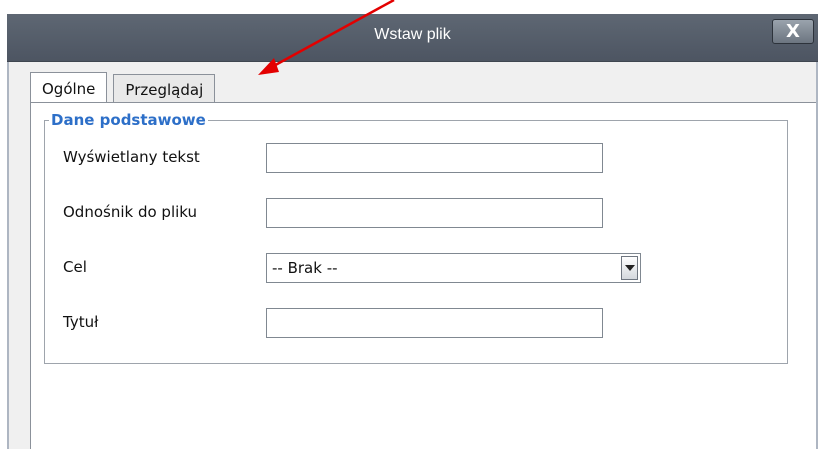 The width and height of the screenshot is (826, 449). I want to click on chevron-down-icon, so click(629, 268).